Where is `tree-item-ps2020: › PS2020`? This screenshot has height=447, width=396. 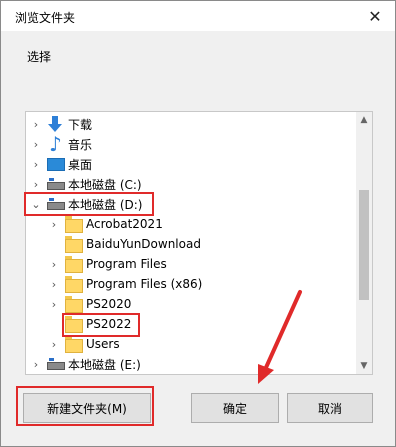 tree-item-ps2020: › PS2020 is located at coordinates (210, 304).